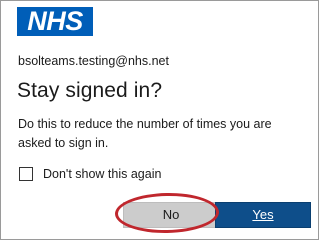 Image resolution: width=320 pixels, height=240 pixels. I want to click on dont-show-again-label: Don't show this again, so click(102, 174).